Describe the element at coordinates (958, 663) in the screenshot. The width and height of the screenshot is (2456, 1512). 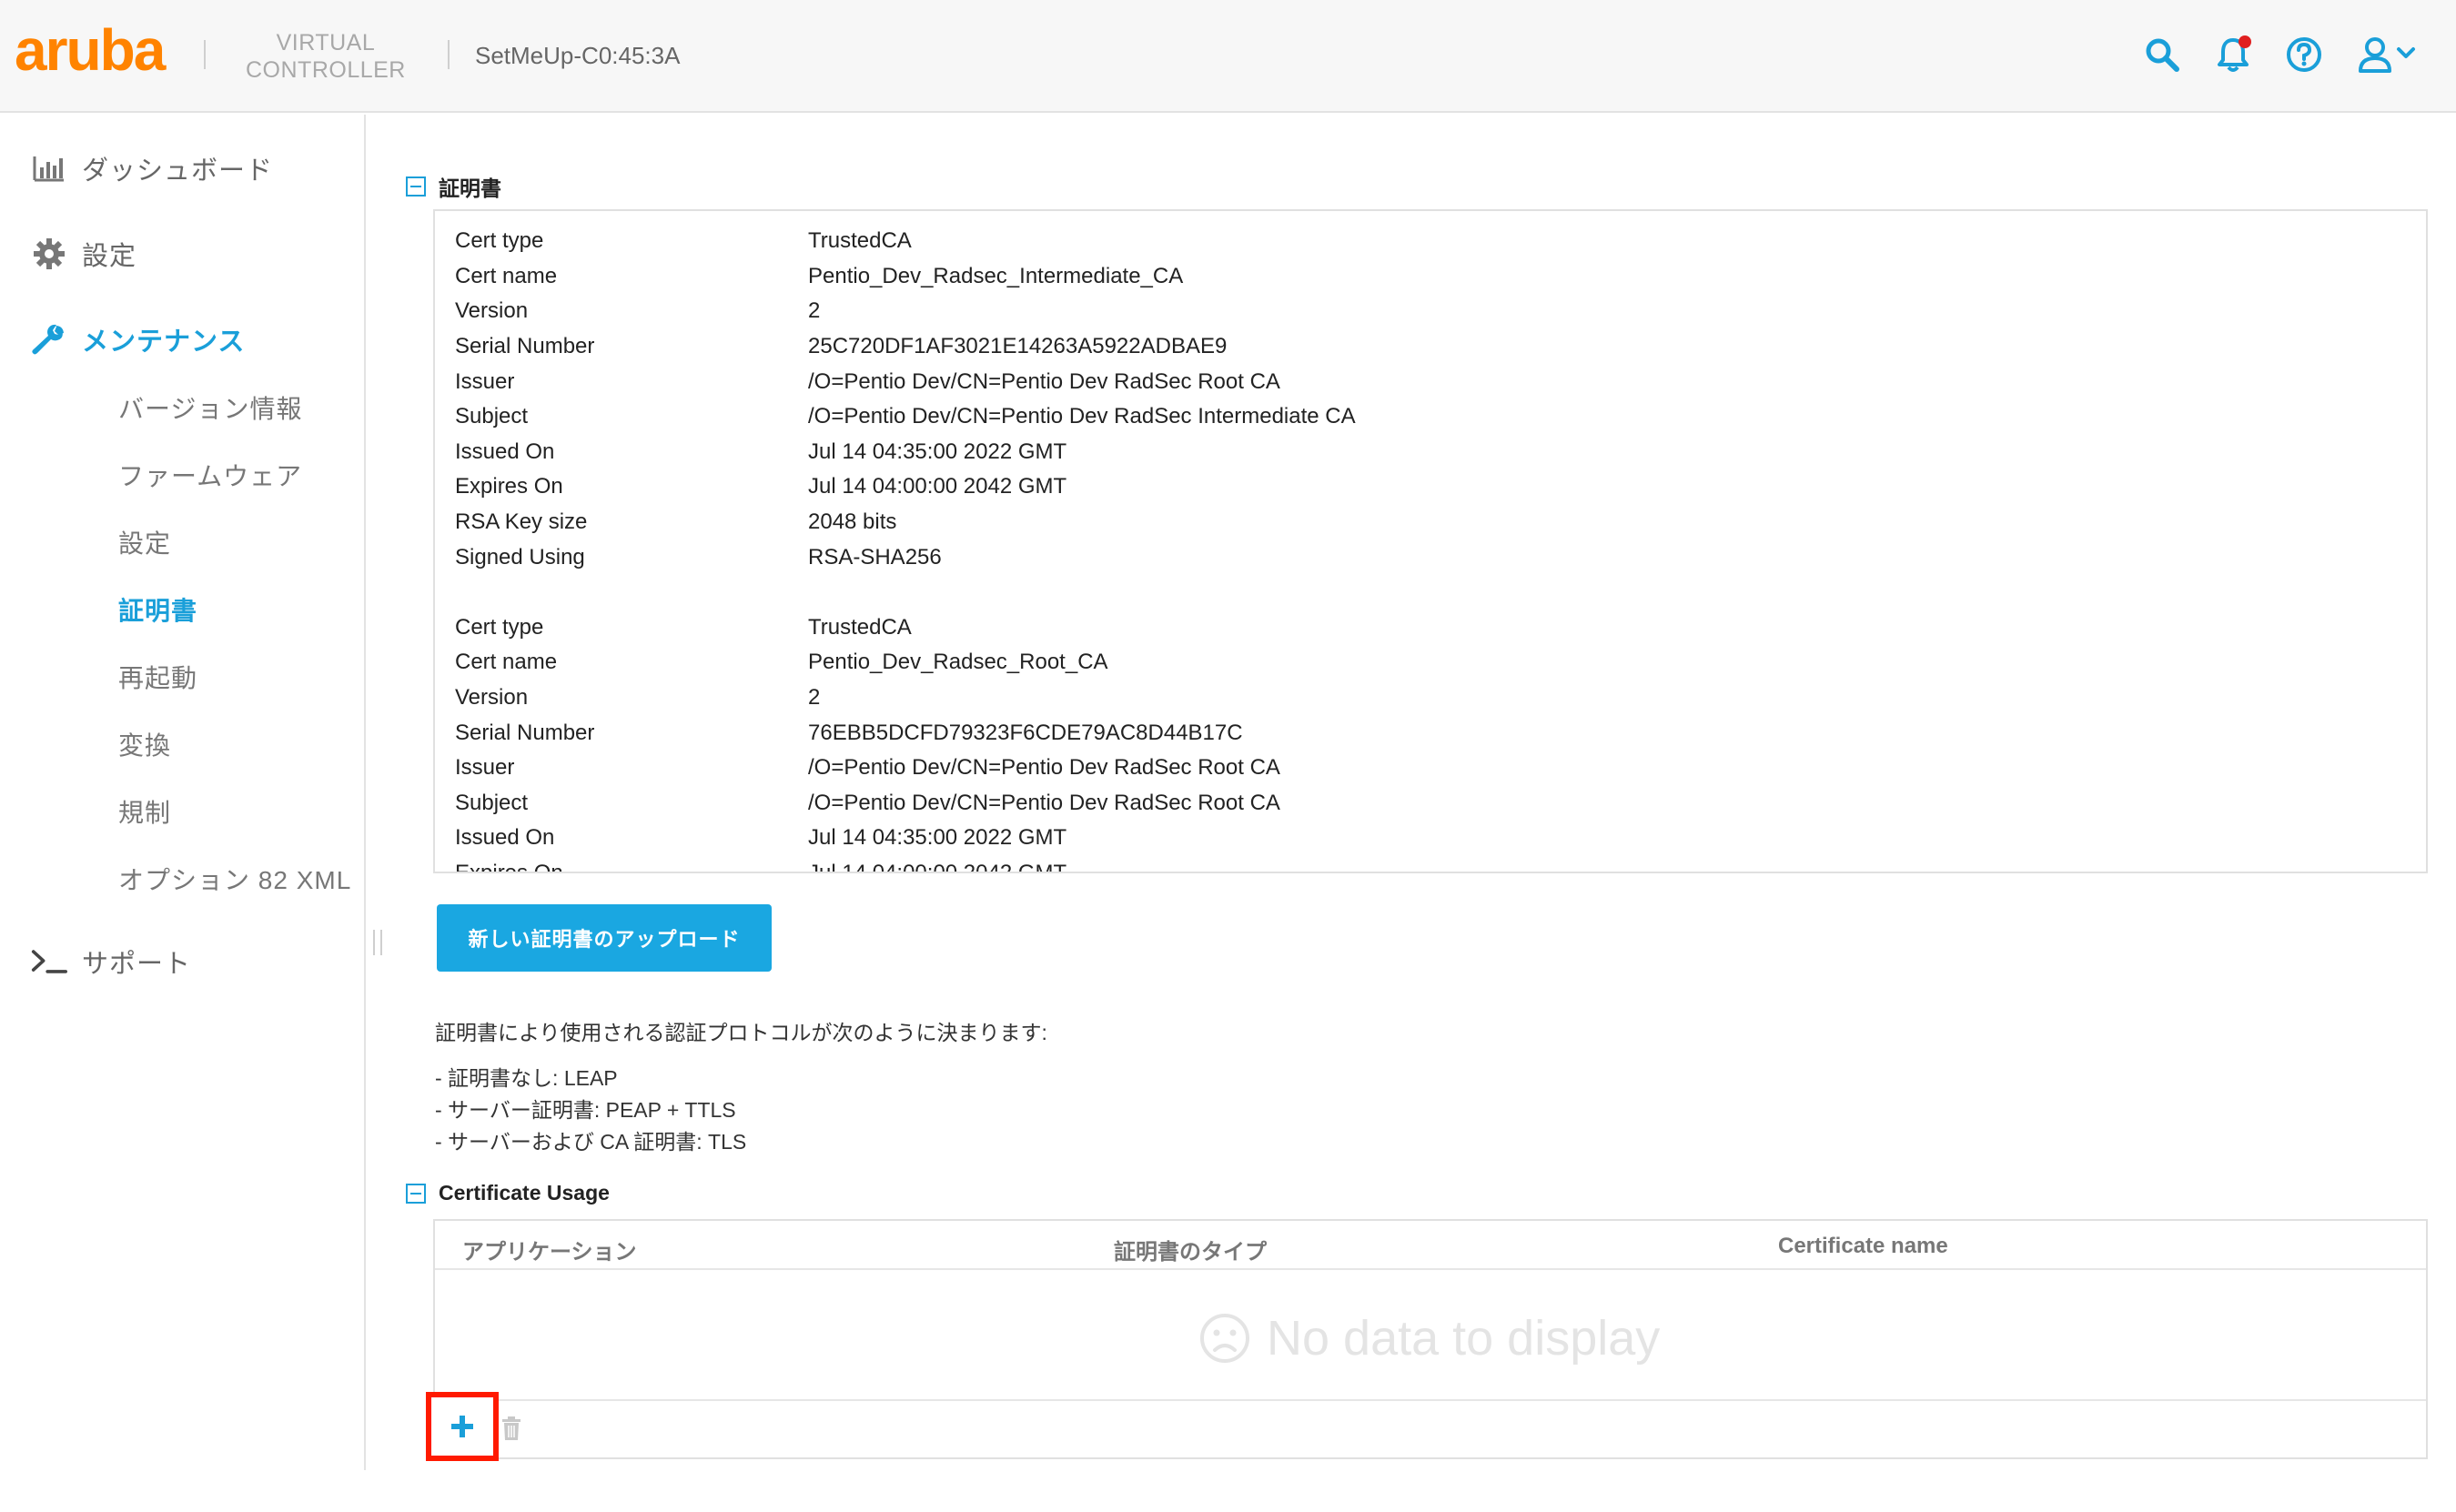
I see `cert-field-value: Pentio_Dev_Radsec_Root_CA` at that location.